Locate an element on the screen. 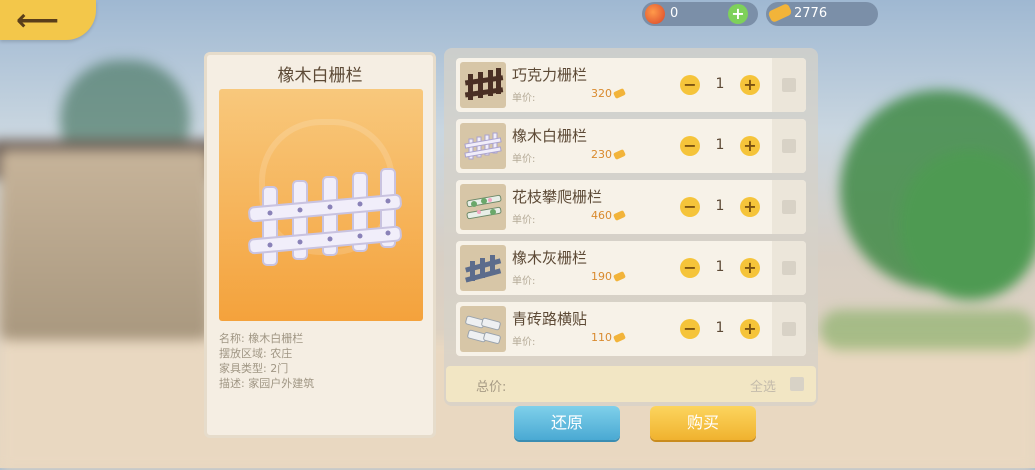 This screenshot has height=470, width=1035. restore-button: 还原 is located at coordinates (567, 423).